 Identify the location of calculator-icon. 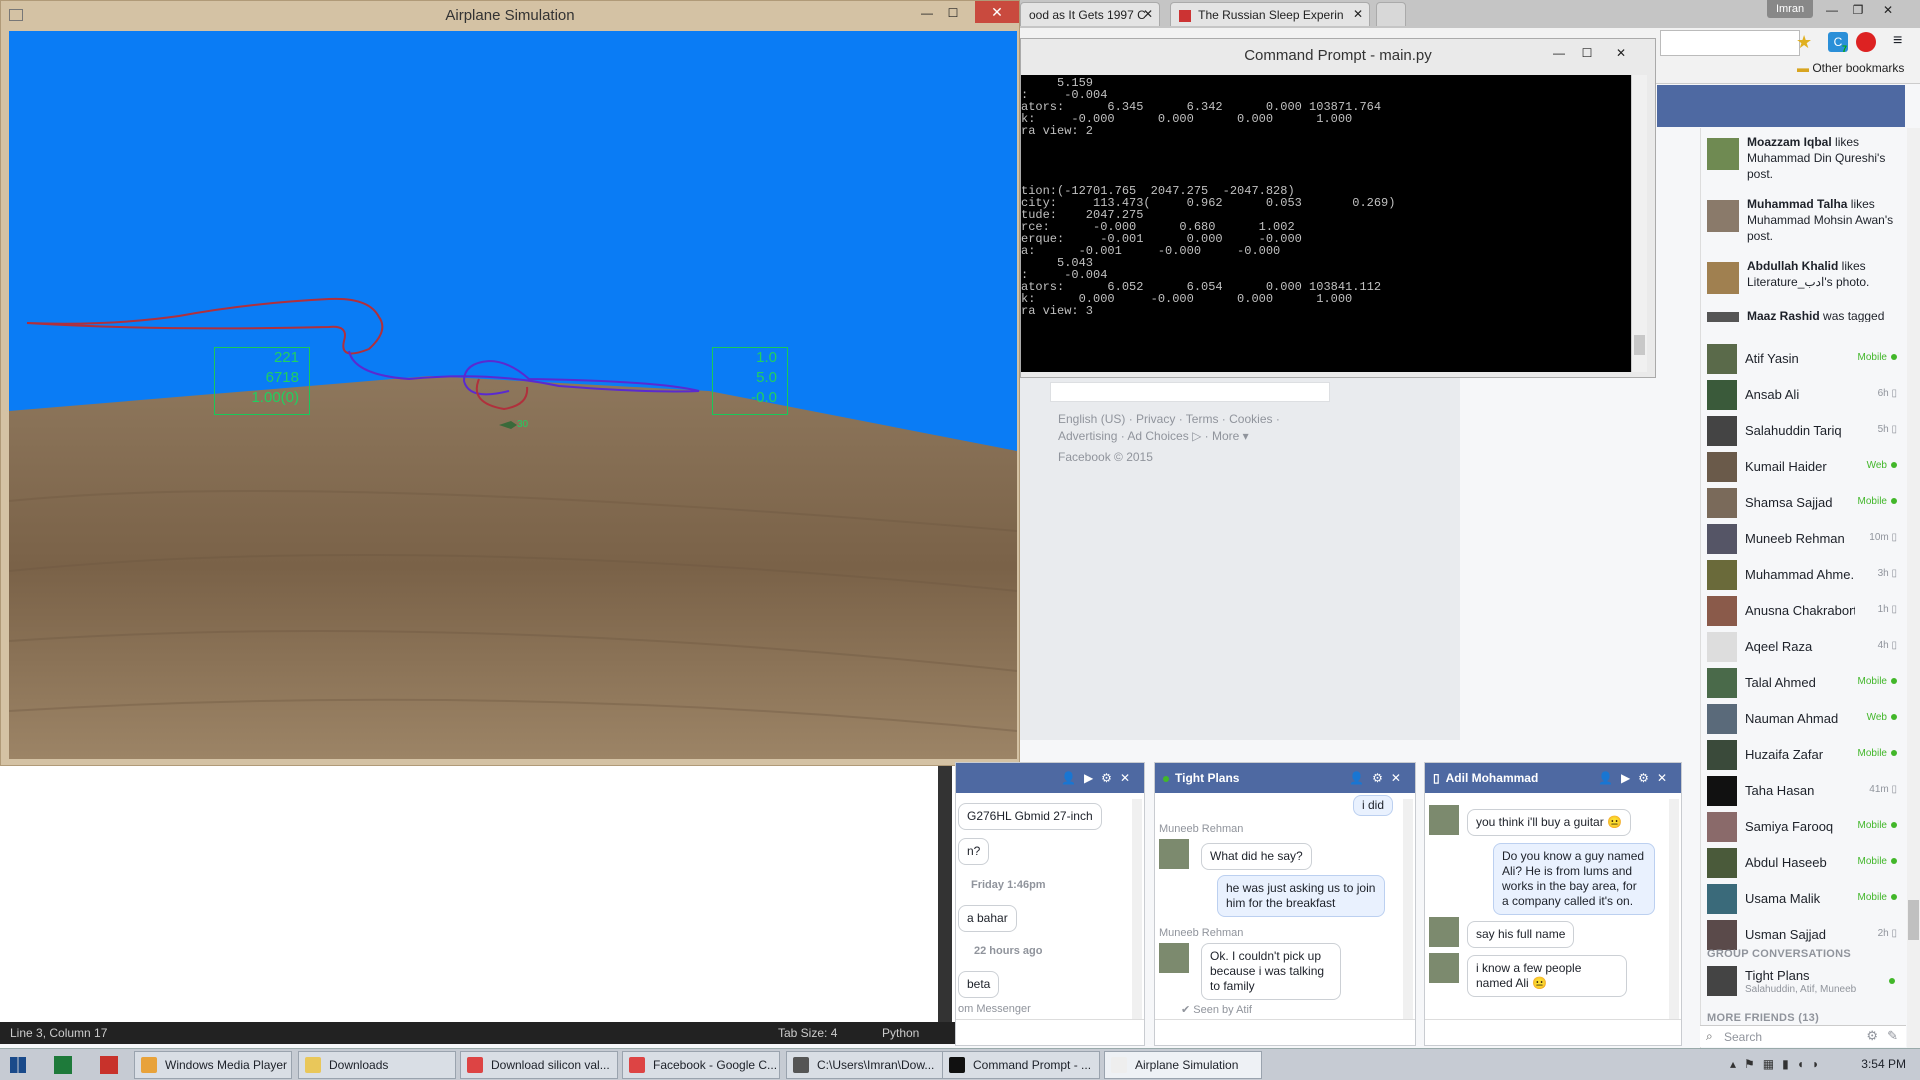
(109, 1065).